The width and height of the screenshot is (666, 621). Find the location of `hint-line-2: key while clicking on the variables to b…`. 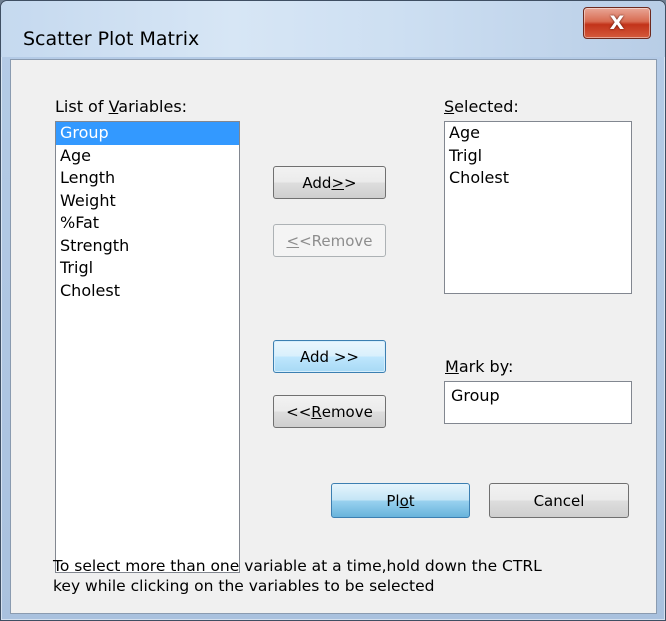

hint-line-2: key while clicking on the variables to b… is located at coordinates (244, 586).